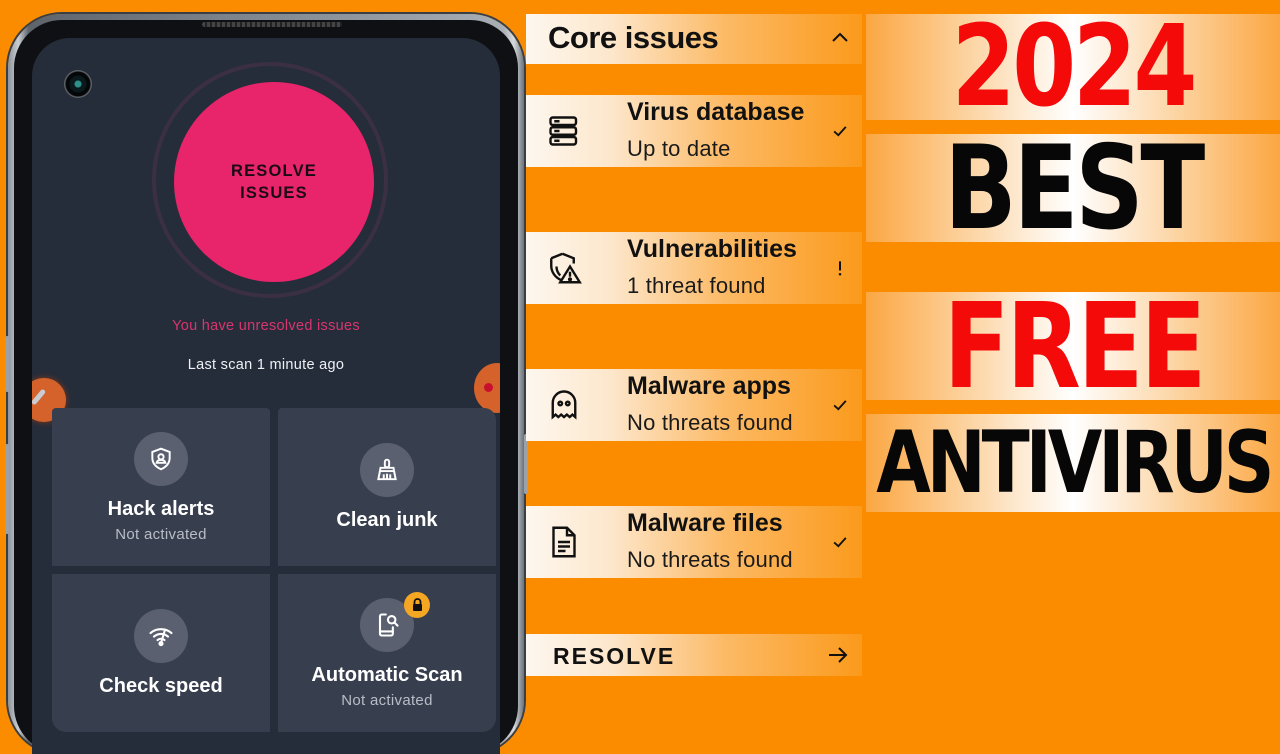  Describe the element at coordinates (161, 508) in the screenshot. I see `tile-title: Hack alerts` at that location.